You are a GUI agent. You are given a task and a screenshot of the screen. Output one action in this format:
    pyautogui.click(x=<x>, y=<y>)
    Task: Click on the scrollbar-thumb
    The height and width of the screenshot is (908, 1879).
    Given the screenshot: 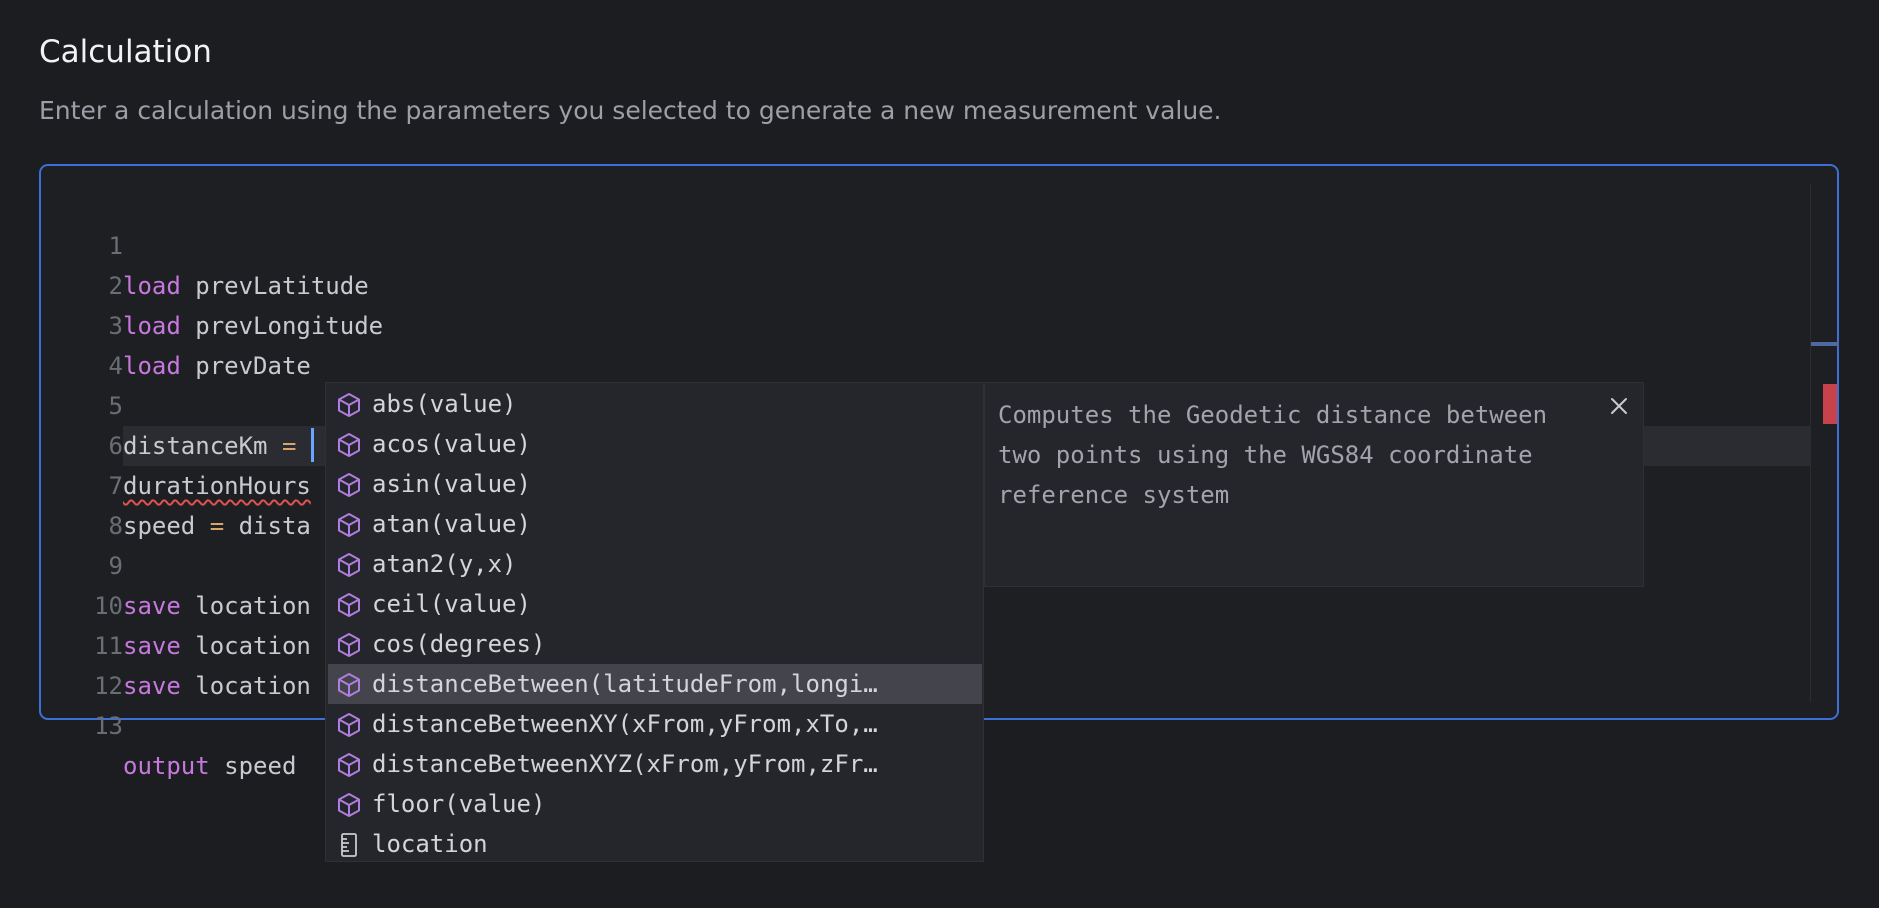 What is the action you would take?
    pyautogui.click(x=1825, y=344)
    